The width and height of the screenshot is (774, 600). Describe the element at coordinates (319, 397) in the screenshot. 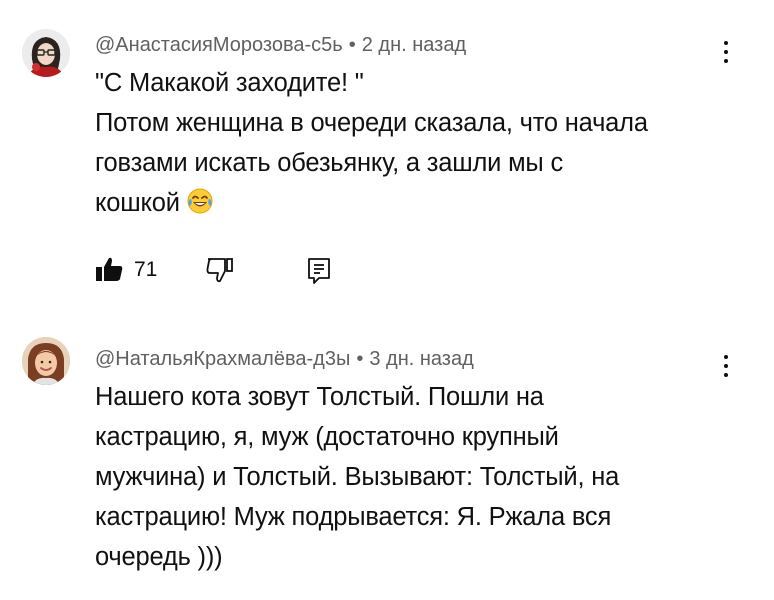

I see `comment-text-line: Нашего кота зовут Толстый. Пошли на` at that location.